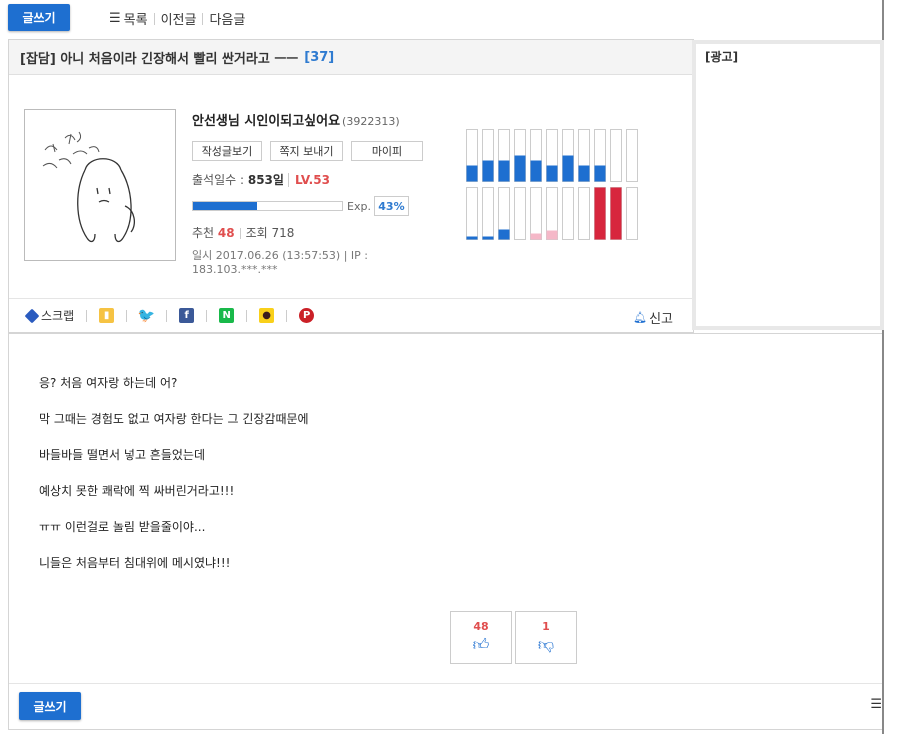  I want to click on pinterest-icon: P, so click(307, 315).